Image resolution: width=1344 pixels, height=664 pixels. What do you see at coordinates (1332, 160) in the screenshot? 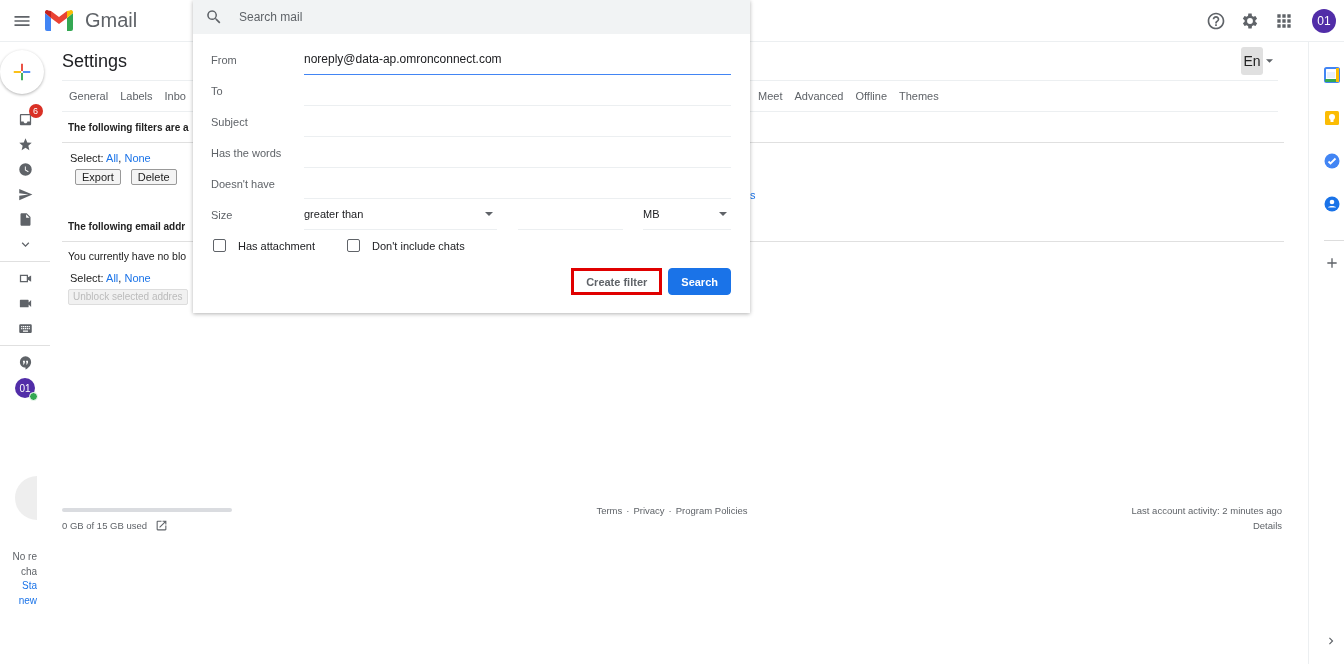
I see `checkmark-icon` at bounding box center [1332, 160].